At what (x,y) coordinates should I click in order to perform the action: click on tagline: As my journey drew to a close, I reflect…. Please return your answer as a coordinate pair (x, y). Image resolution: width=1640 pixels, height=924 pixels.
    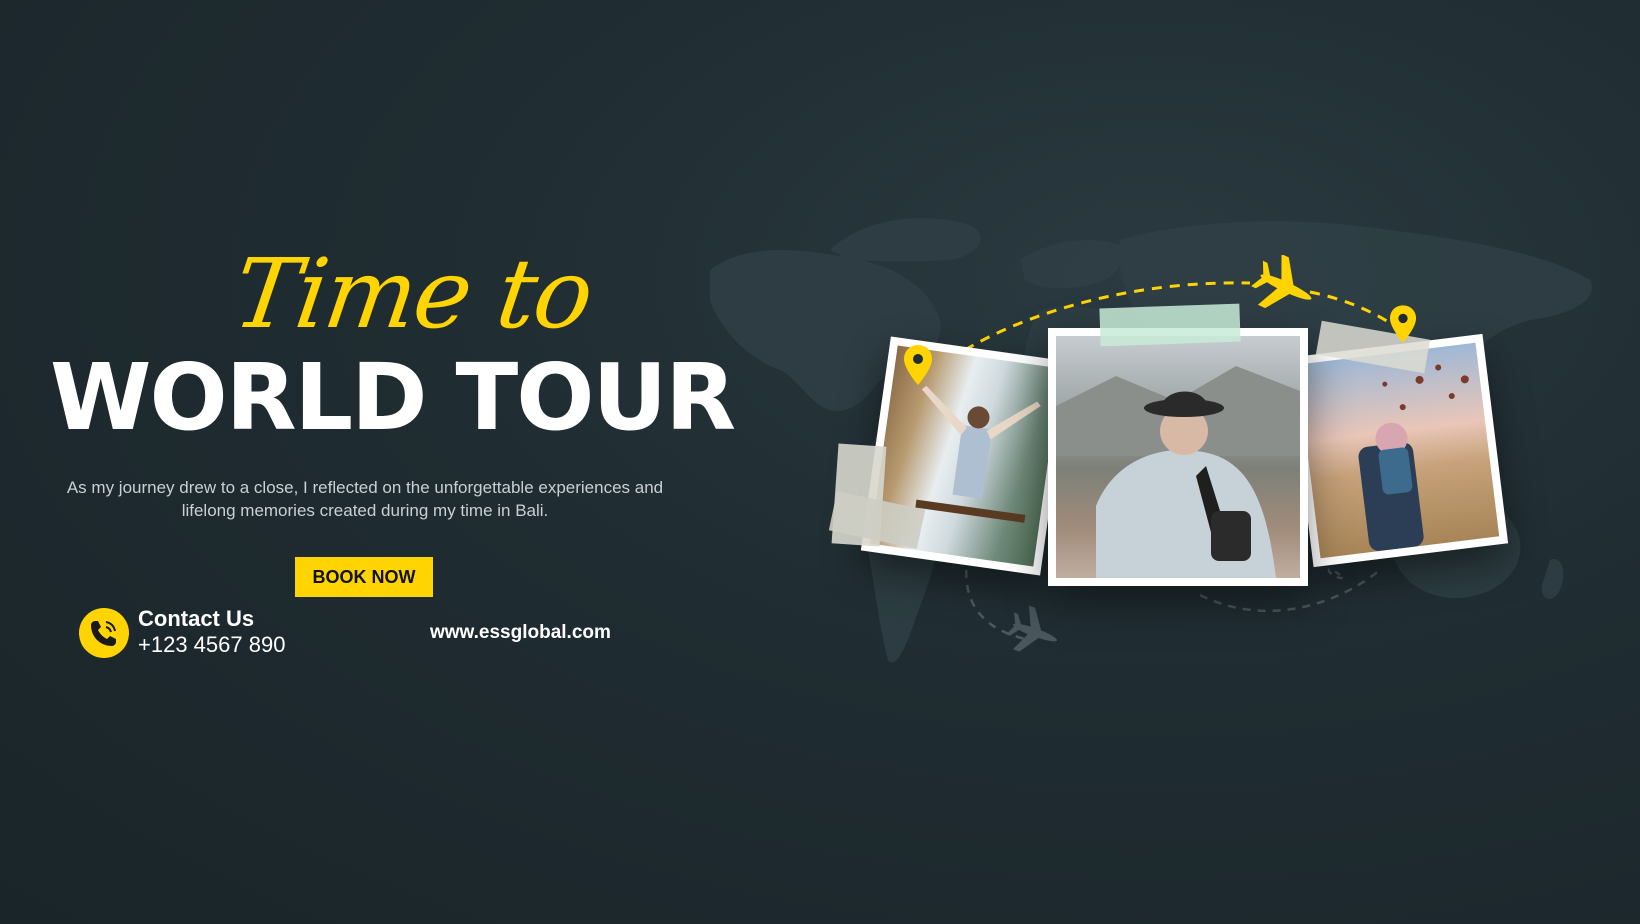
    Looking at the image, I should click on (365, 499).